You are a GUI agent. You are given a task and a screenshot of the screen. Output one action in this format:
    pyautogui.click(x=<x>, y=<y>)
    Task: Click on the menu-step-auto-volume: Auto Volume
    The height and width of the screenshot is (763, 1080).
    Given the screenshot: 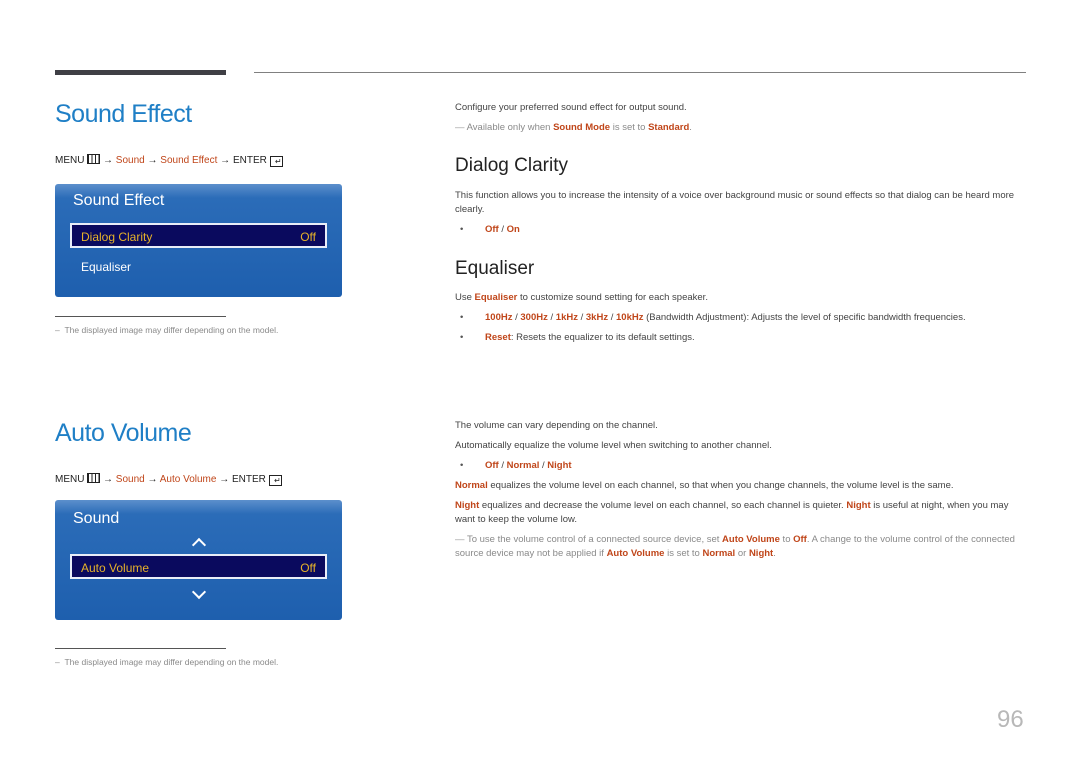 What is the action you would take?
    pyautogui.click(x=188, y=479)
    